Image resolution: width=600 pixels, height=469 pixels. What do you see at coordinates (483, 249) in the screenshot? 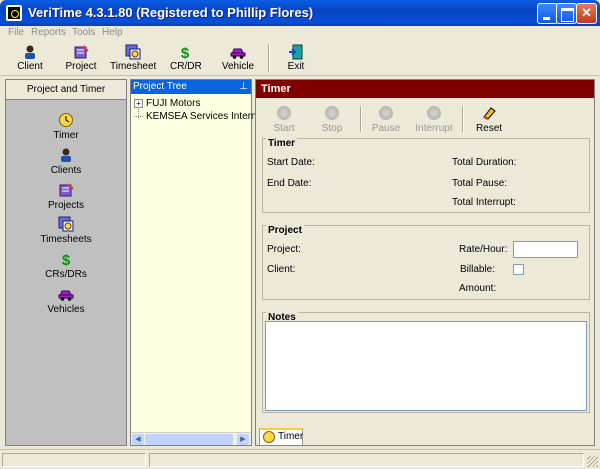
I see `rate-hour-label: Rate/Hour:` at bounding box center [483, 249].